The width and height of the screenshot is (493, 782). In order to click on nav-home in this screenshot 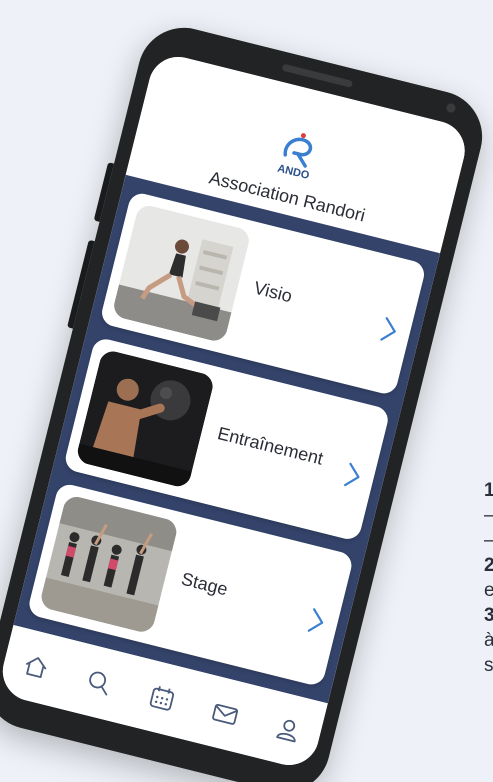, I will do `click(36, 667)`.